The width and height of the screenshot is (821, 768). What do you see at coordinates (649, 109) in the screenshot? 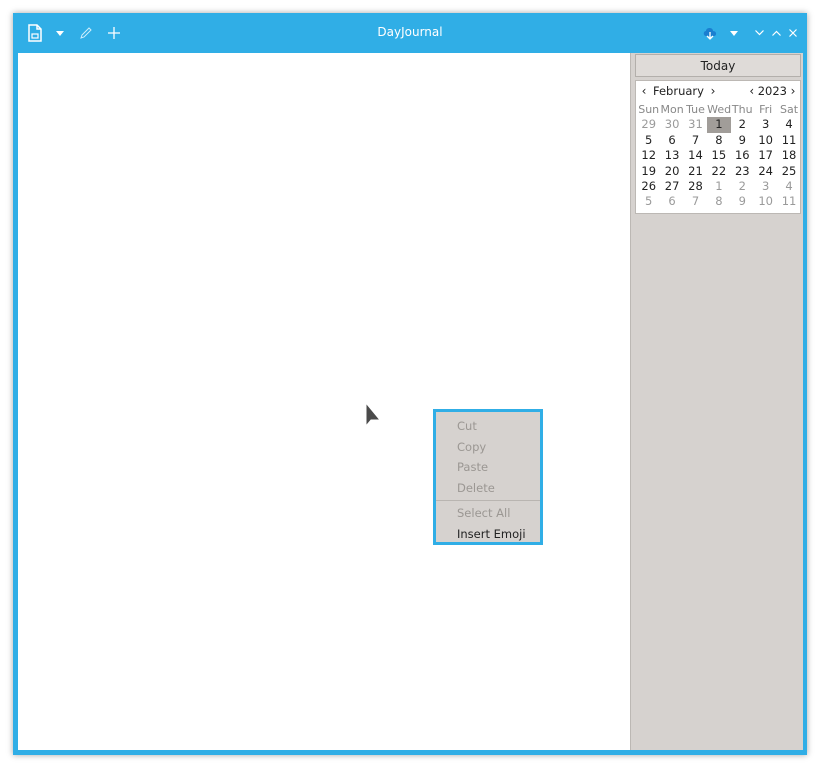
I see `weekday-label: Sun` at bounding box center [649, 109].